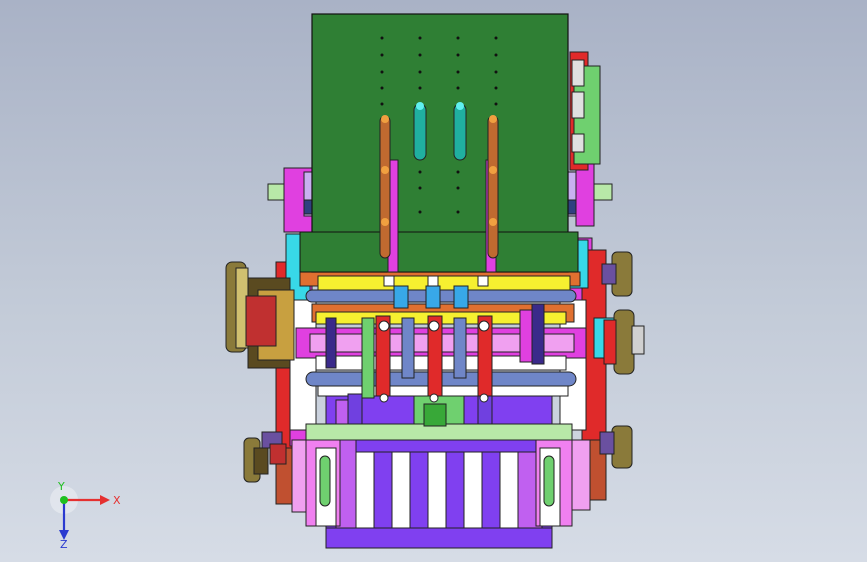 This screenshot has width=867, height=562. I want to click on orientation-triad: X Y Z, so click(85, 513).